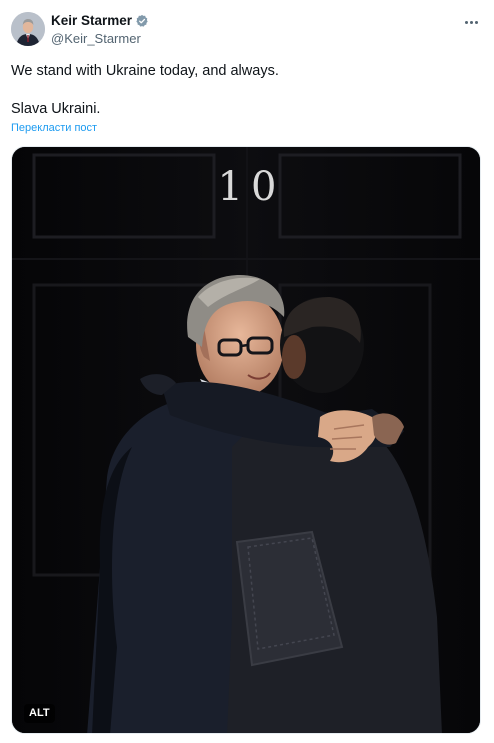 The image size is (494, 743). Describe the element at coordinates (54, 128) in the screenshot. I see `translate-post-link: Перекласти пост` at that location.